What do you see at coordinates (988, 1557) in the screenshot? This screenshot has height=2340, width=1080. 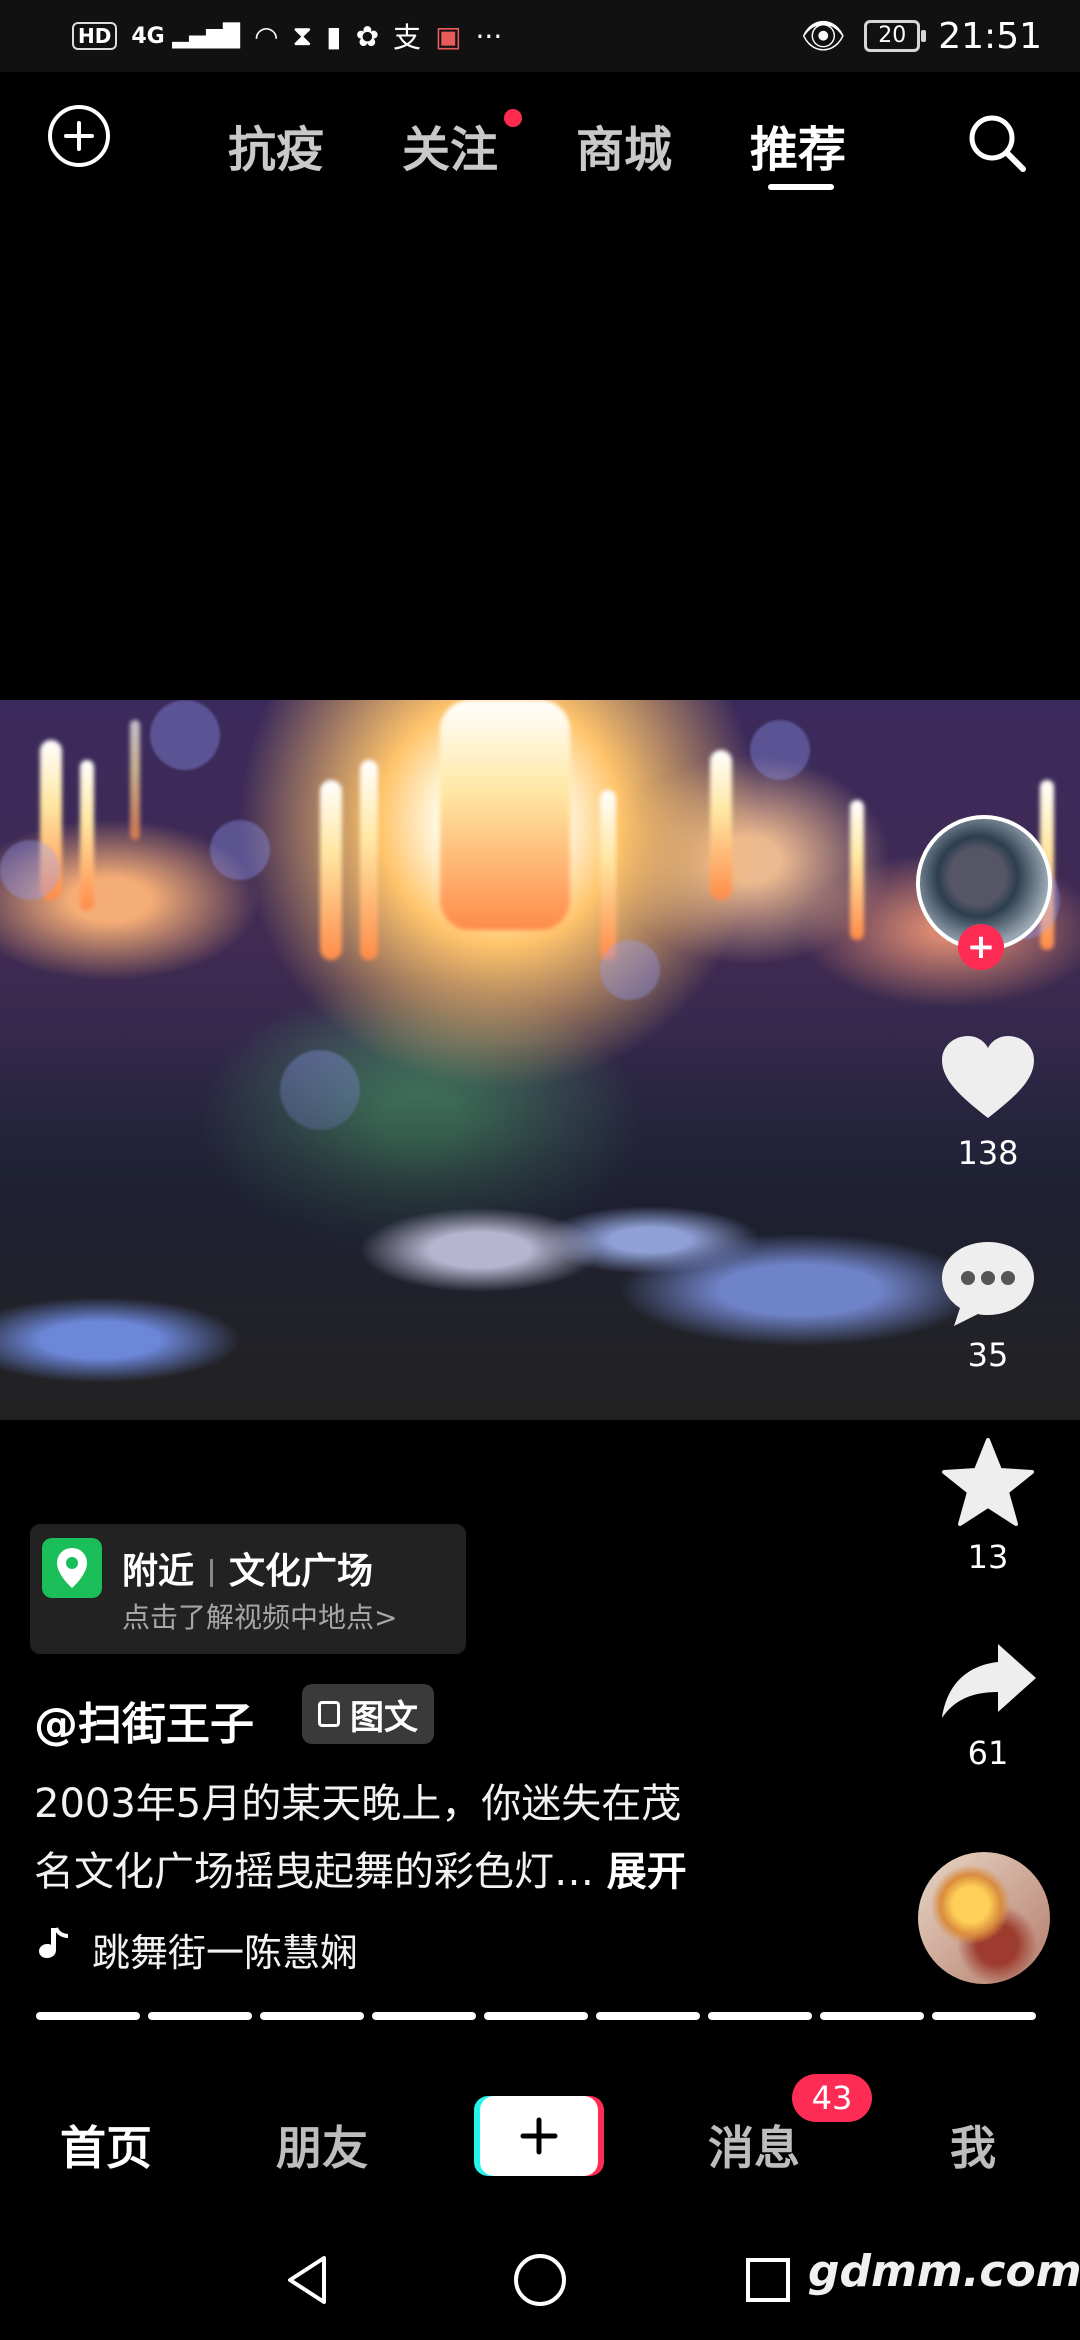 I see `favorite-count: 13` at bounding box center [988, 1557].